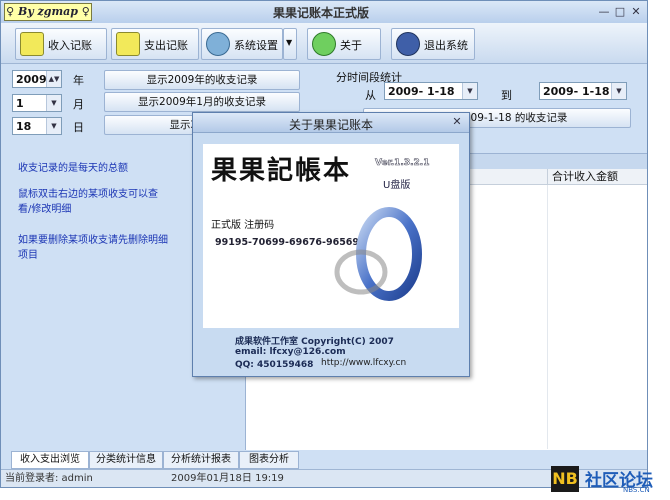 This screenshot has height=500, width=670. Describe the element at coordinates (457, 122) in the screenshot. I see `about-close-button: ✕` at that location.